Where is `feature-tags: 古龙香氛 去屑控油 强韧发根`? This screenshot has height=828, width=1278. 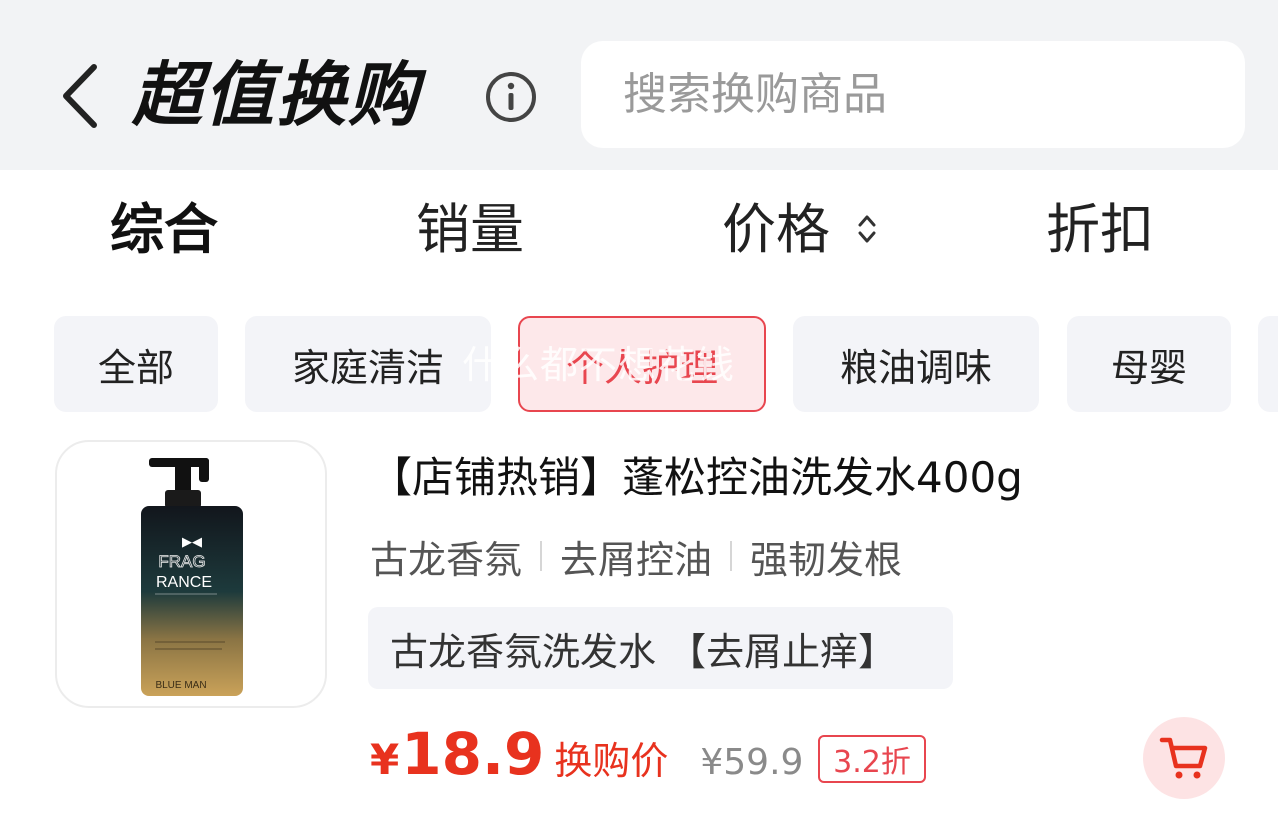 feature-tags: 古龙香氛 去屑控油 强韧发根 is located at coordinates (636, 556).